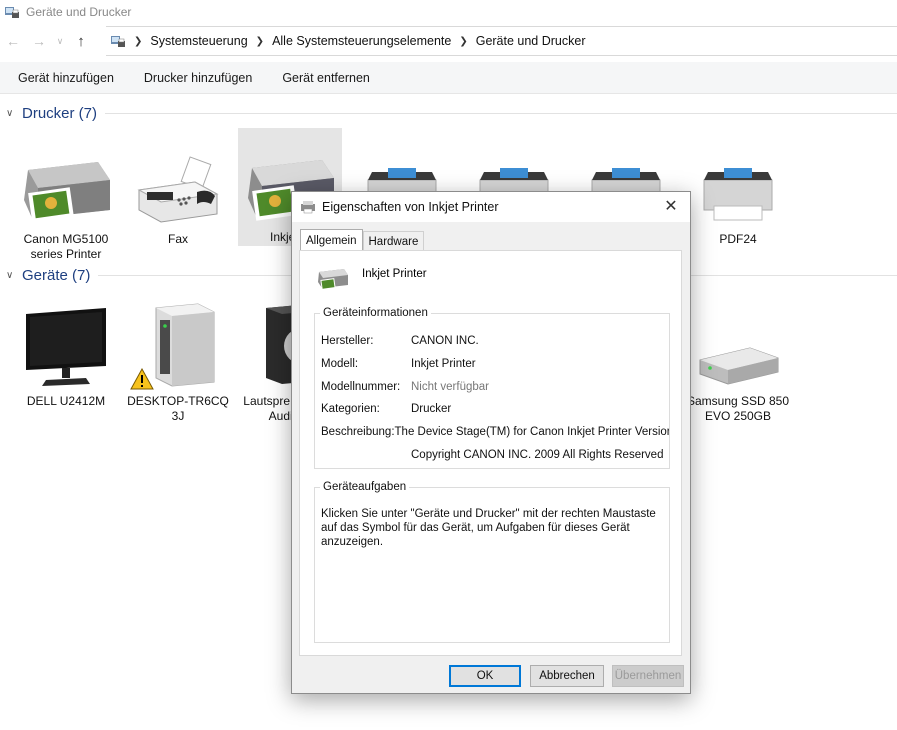 The width and height of the screenshot is (897, 730). I want to click on dialog-titlebar: Eigenschaften von Inkjet Printer ✕, so click(491, 207).